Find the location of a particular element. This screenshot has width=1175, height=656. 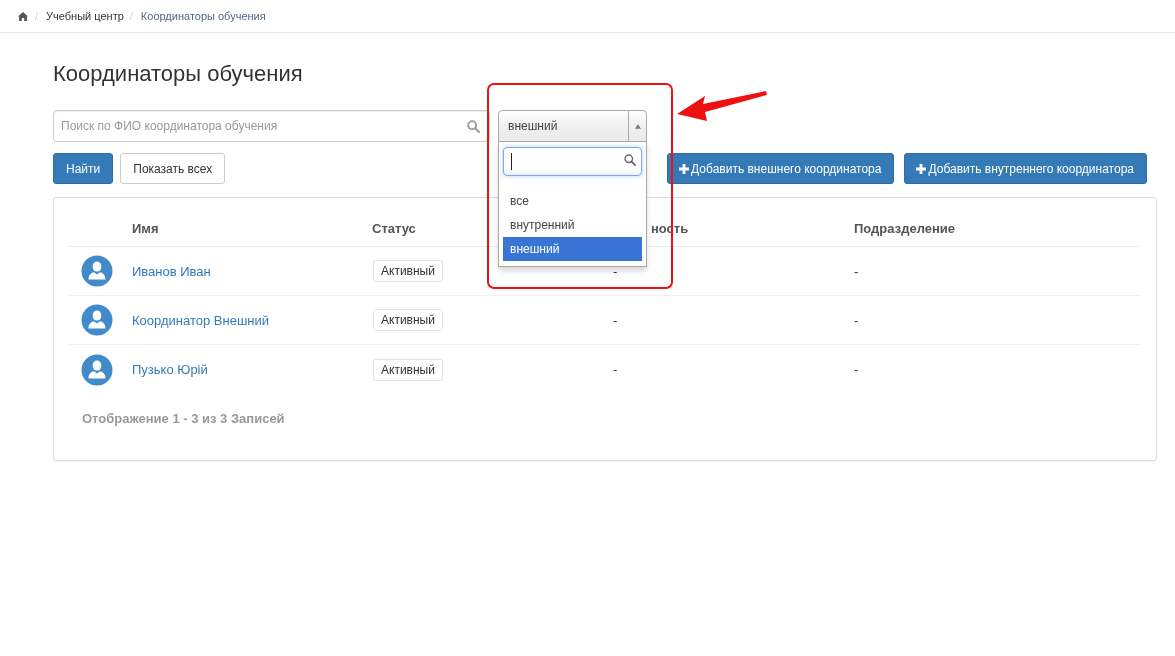

dropdown-search-field is located at coordinates (572, 161).